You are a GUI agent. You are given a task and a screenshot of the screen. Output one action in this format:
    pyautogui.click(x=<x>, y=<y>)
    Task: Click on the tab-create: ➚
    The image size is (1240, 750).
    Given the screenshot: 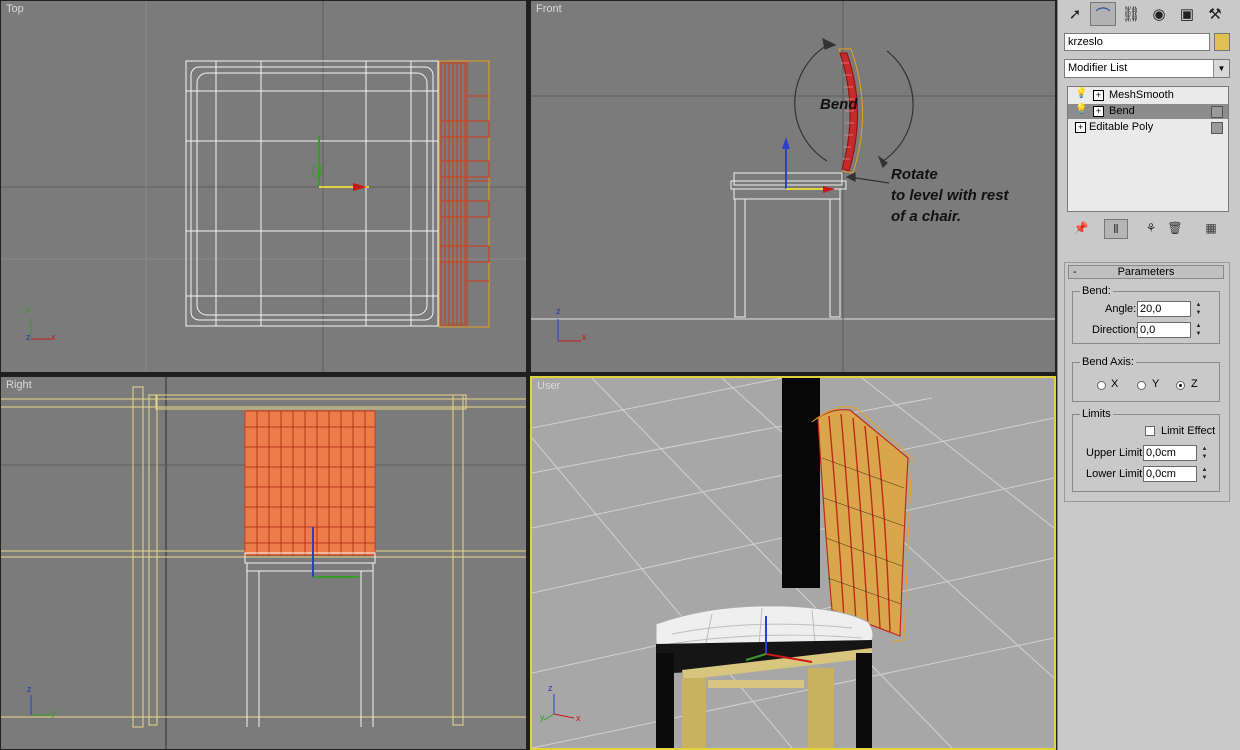 What is the action you would take?
    pyautogui.click(x=1075, y=14)
    